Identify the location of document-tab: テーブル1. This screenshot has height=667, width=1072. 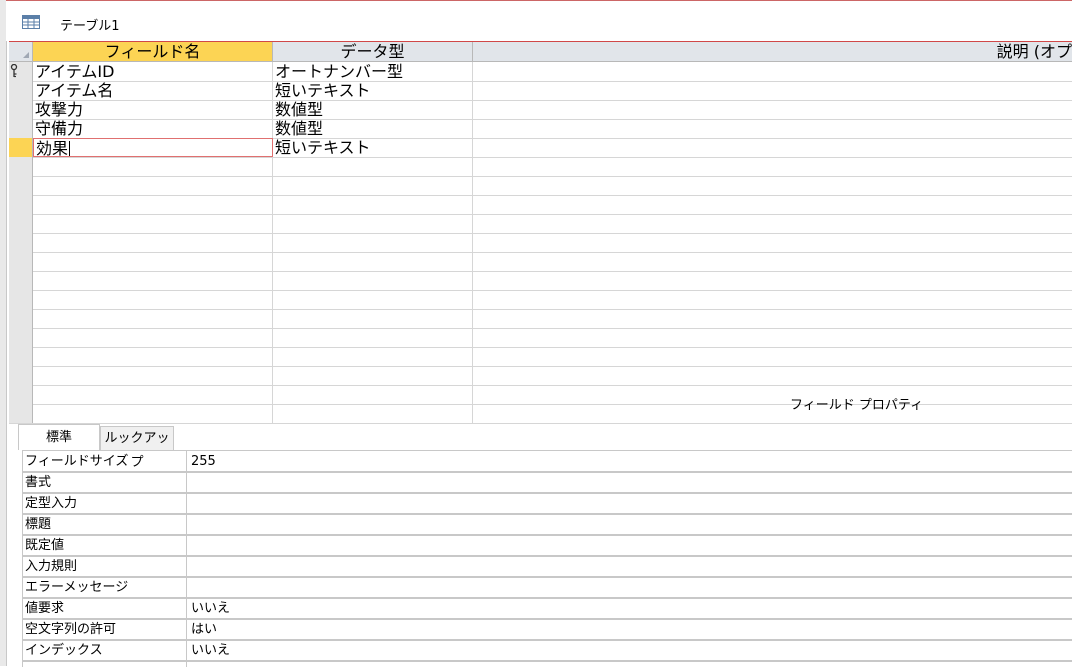
(539, 23).